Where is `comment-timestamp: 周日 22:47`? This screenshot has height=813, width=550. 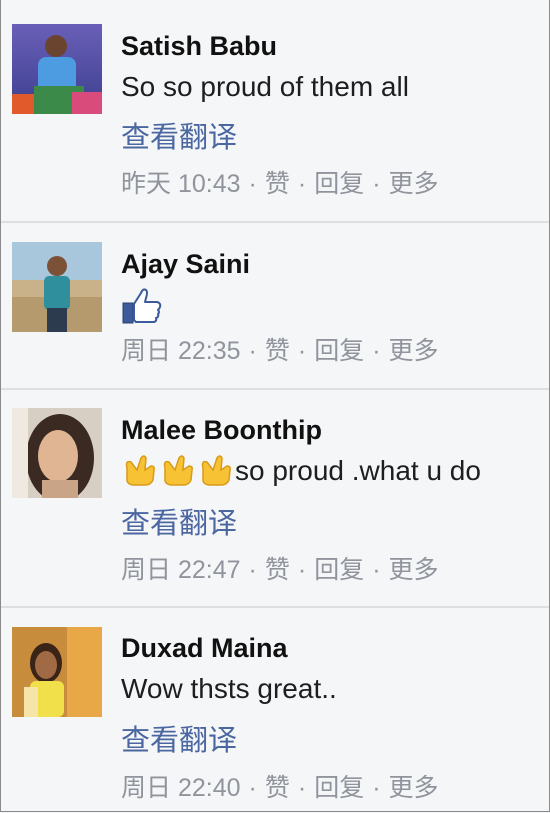 comment-timestamp: 周日 22:47 is located at coordinates (181, 570).